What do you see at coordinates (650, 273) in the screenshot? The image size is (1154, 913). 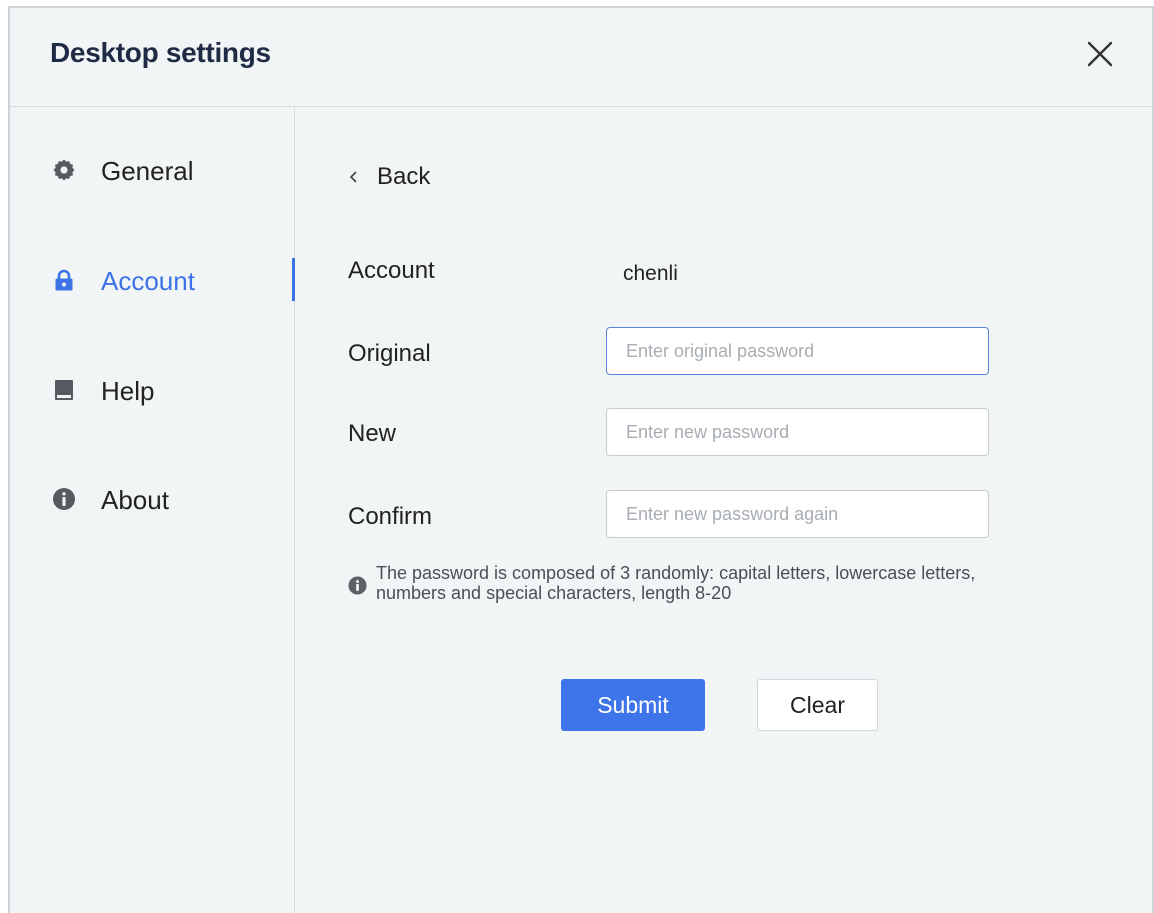 I see `account-value: chenli` at bounding box center [650, 273].